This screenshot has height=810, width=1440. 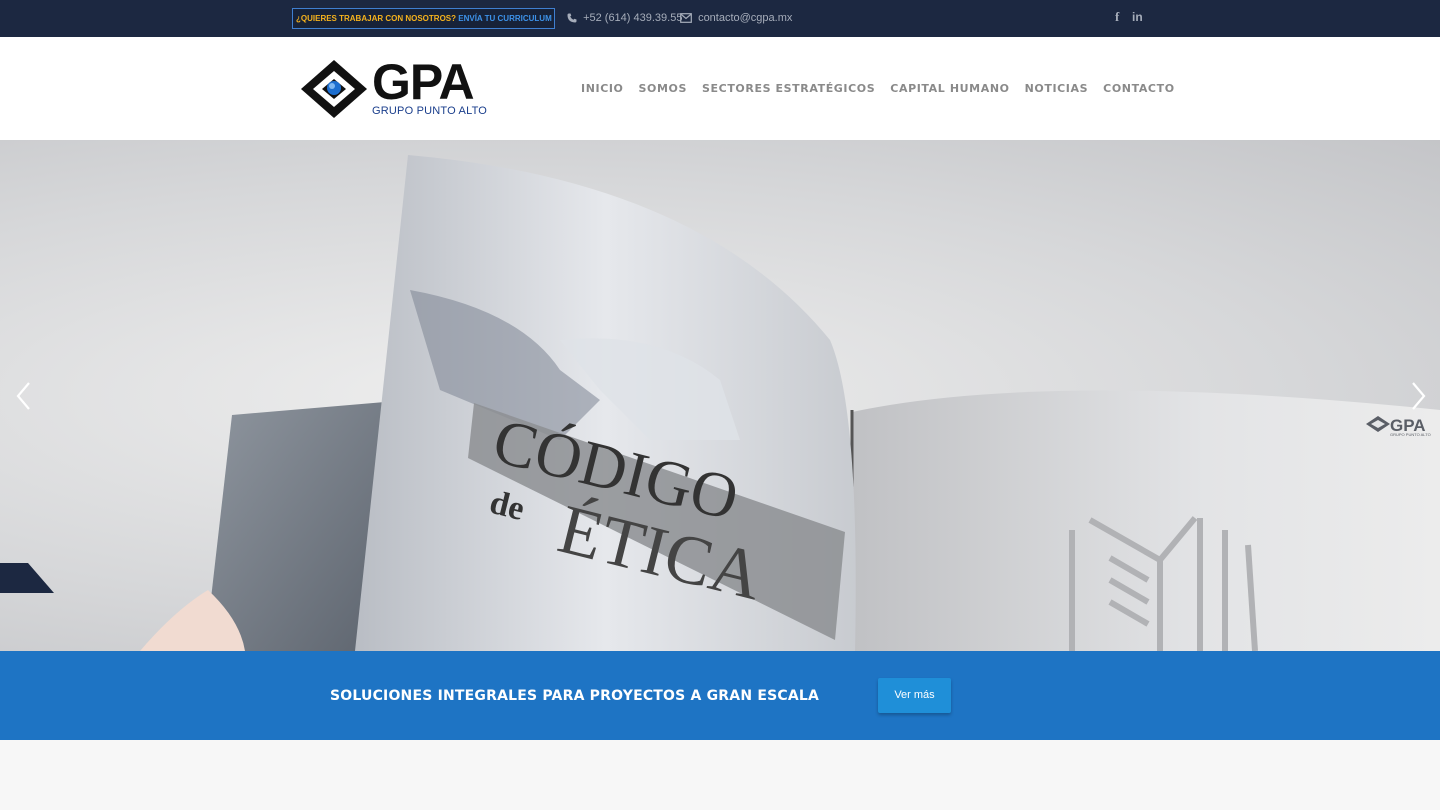 What do you see at coordinates (334, 89) in the screenshot?
I see `logo-mark-icon` at bounding box center [334, 89].